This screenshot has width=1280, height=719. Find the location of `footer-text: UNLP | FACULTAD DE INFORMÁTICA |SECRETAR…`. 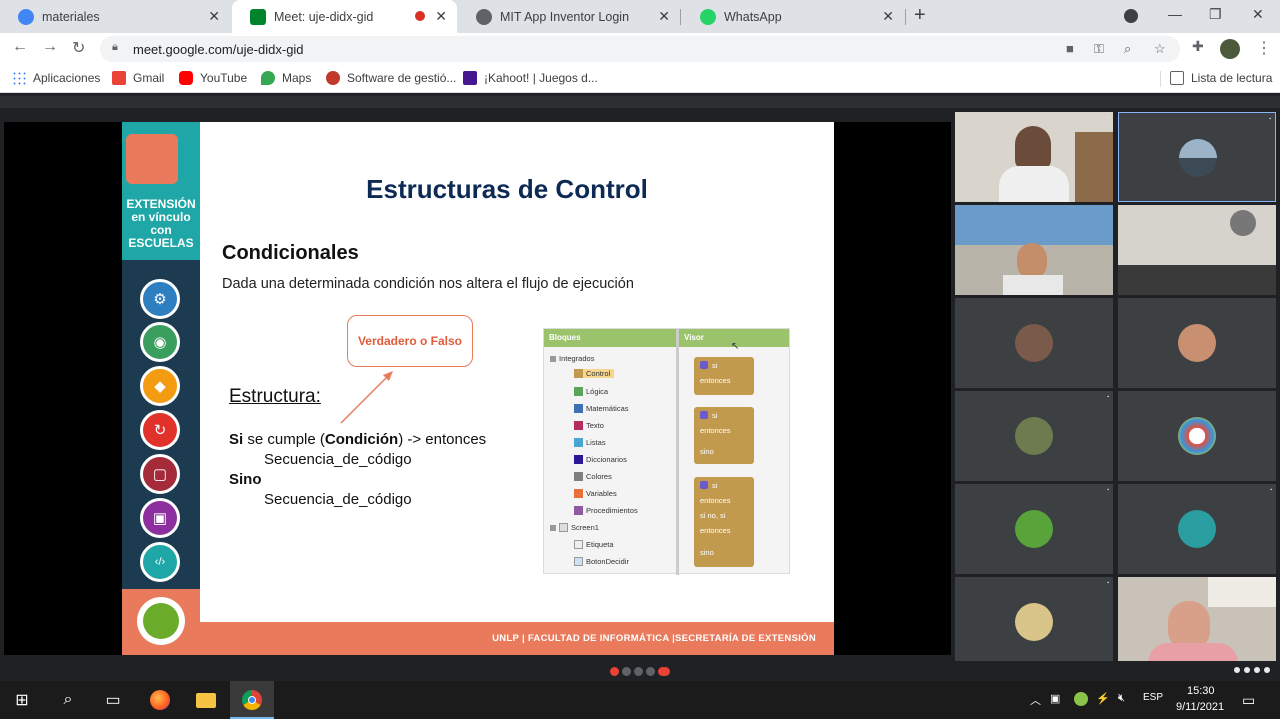

footer-text: UNLP | FACULTAD DE INFORMÁTICA |SECRETAR… is located at coordinates (654, 638).